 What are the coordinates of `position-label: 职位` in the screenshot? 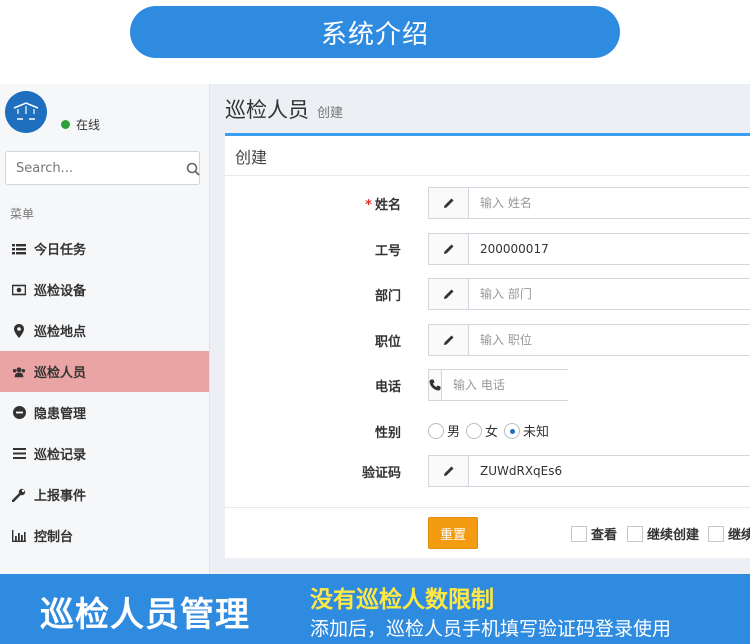 It's located at (387, 342).